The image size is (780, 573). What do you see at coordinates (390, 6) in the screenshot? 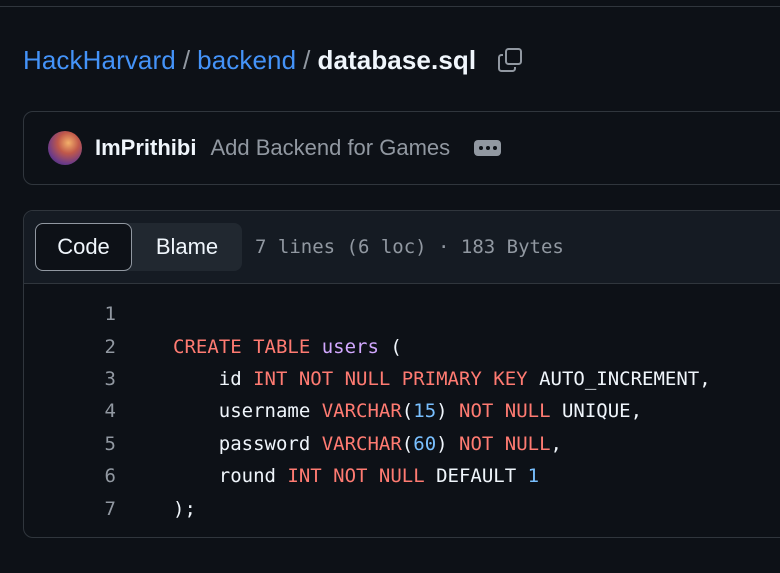
I see `top-divider` at bounding box center [390, 6].